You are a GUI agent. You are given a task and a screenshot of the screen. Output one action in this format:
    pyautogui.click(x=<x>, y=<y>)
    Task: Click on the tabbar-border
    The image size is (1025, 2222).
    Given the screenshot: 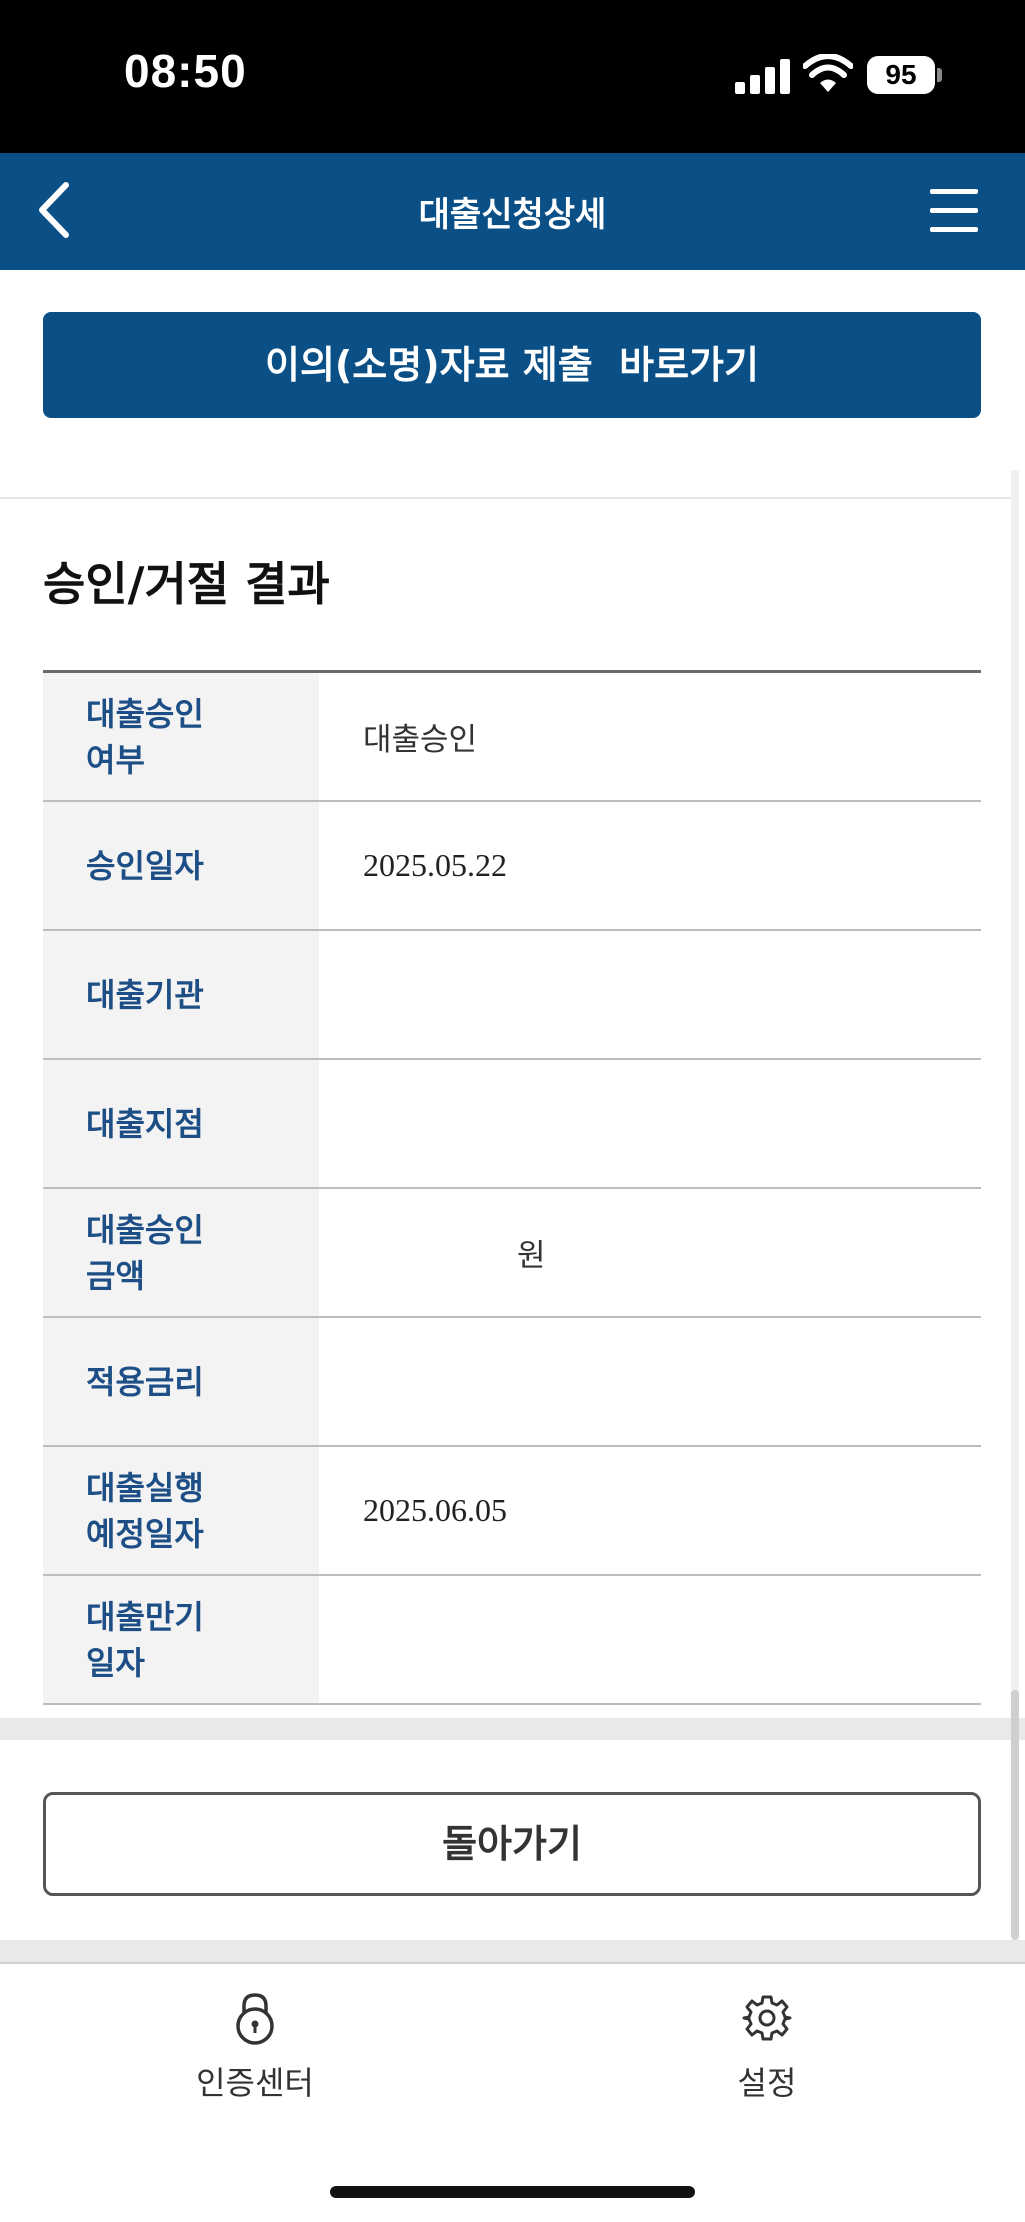 What is the action you would take?
    pyautogui.click(x=512, y=1963)
    